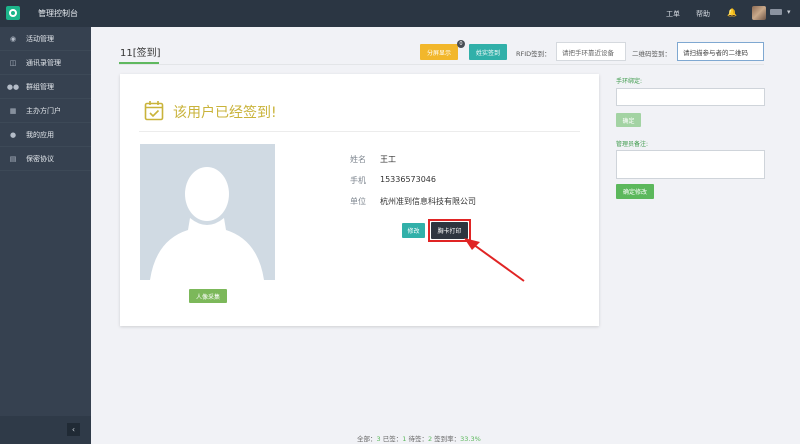 The width and height of the screenshot is (800, 444). I want to click on rfid-input: 请把手环靠近设备, so click(591, 51).